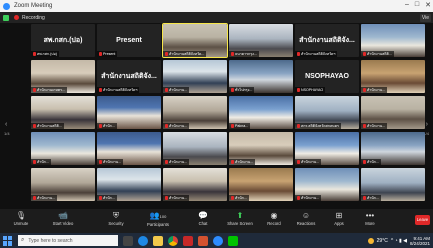 This screenshot has height=248, width=433. I want to click on share-screen-icon: ⬆, so click(240, 215).